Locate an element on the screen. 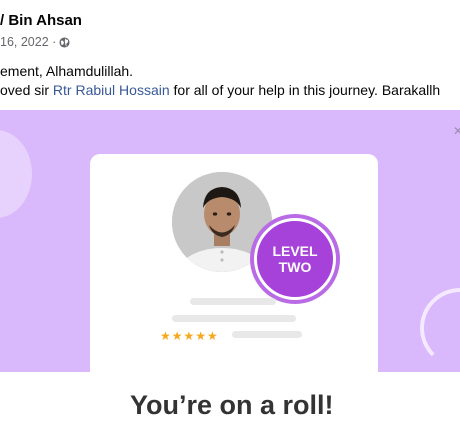 The height and width of the screenshot is (429, 460). level-badge: LEVEL TWO is located at coordinates (295, 259).